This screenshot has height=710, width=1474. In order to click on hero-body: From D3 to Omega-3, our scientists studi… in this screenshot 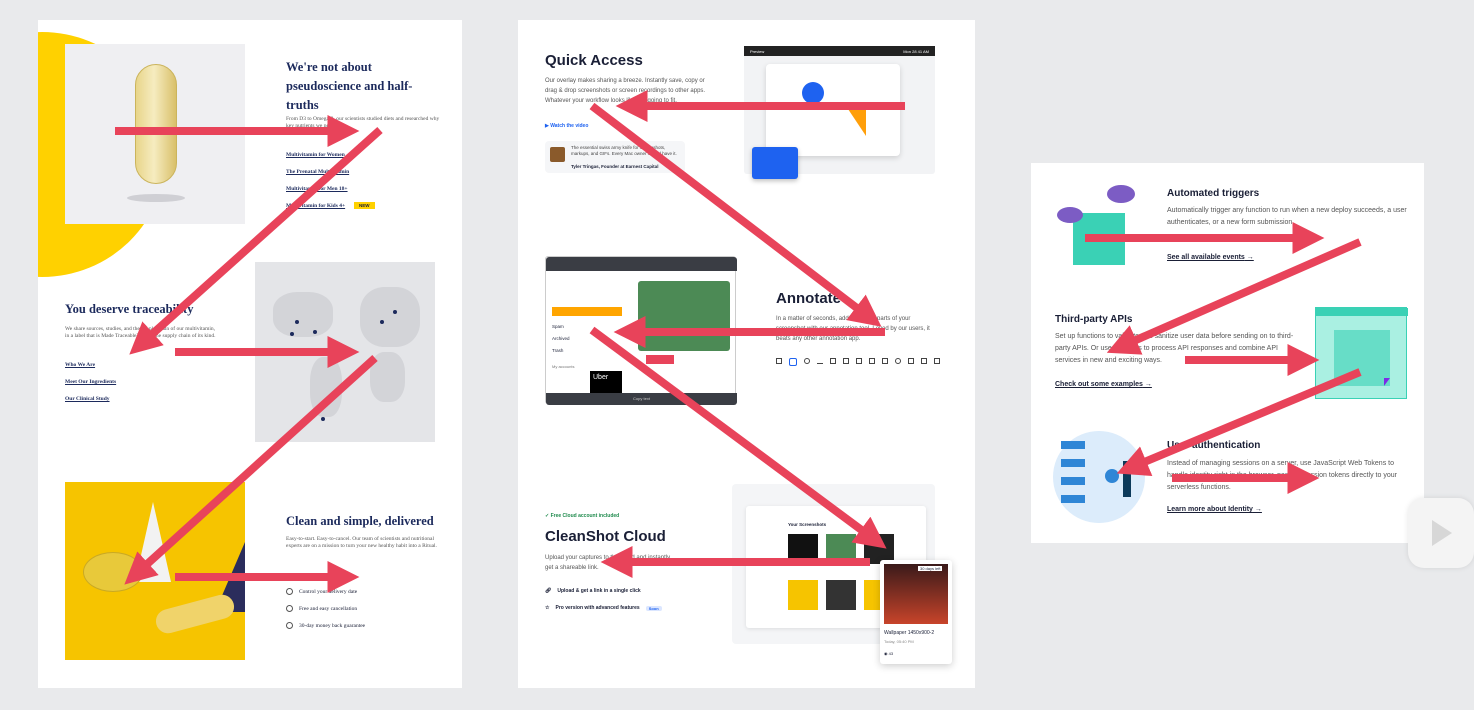, I will do `click(363, 122)`.